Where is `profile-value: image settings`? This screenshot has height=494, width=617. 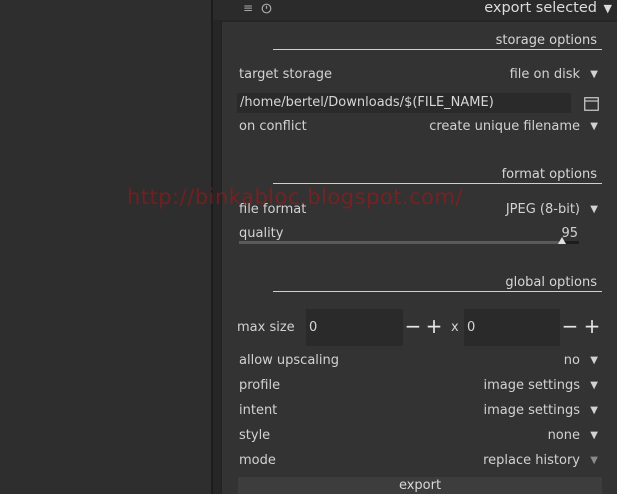 profile-value: image settings is located at coordinates (532, 385).